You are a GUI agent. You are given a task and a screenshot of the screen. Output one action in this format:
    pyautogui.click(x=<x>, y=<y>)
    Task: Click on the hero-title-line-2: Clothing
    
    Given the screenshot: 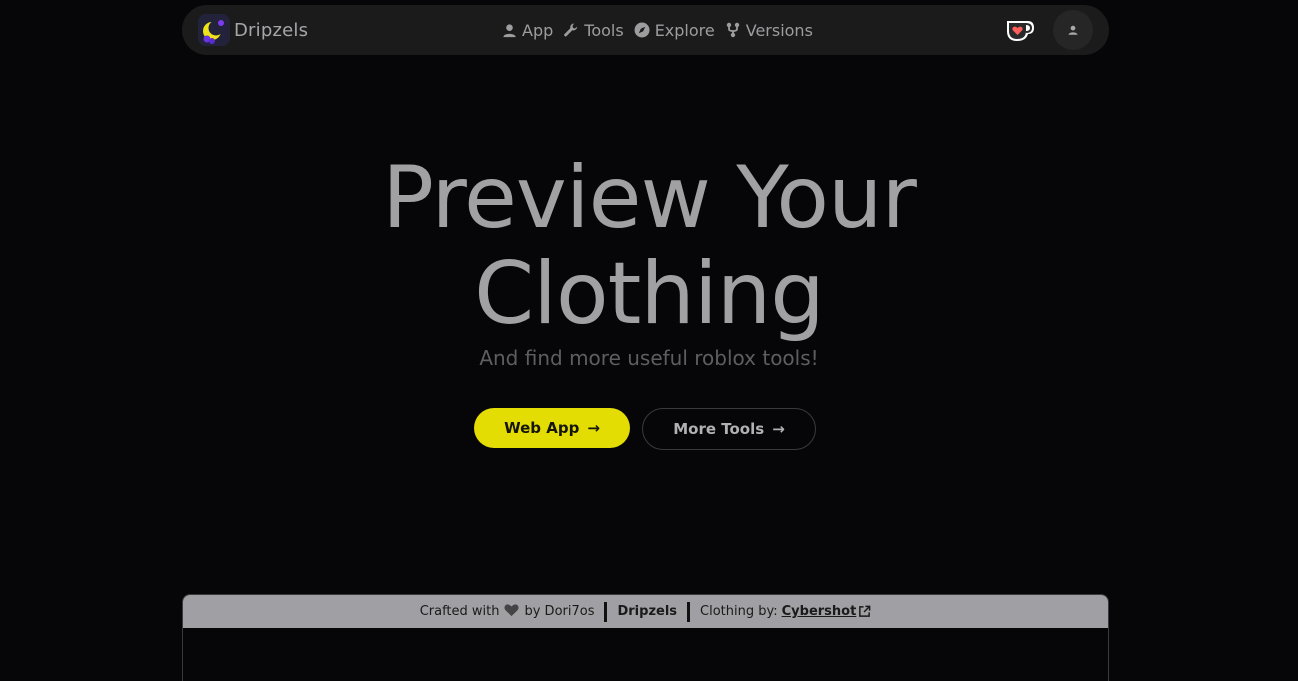 What is the action you would take?
    pyautogui.click(x=649, y=294)
    